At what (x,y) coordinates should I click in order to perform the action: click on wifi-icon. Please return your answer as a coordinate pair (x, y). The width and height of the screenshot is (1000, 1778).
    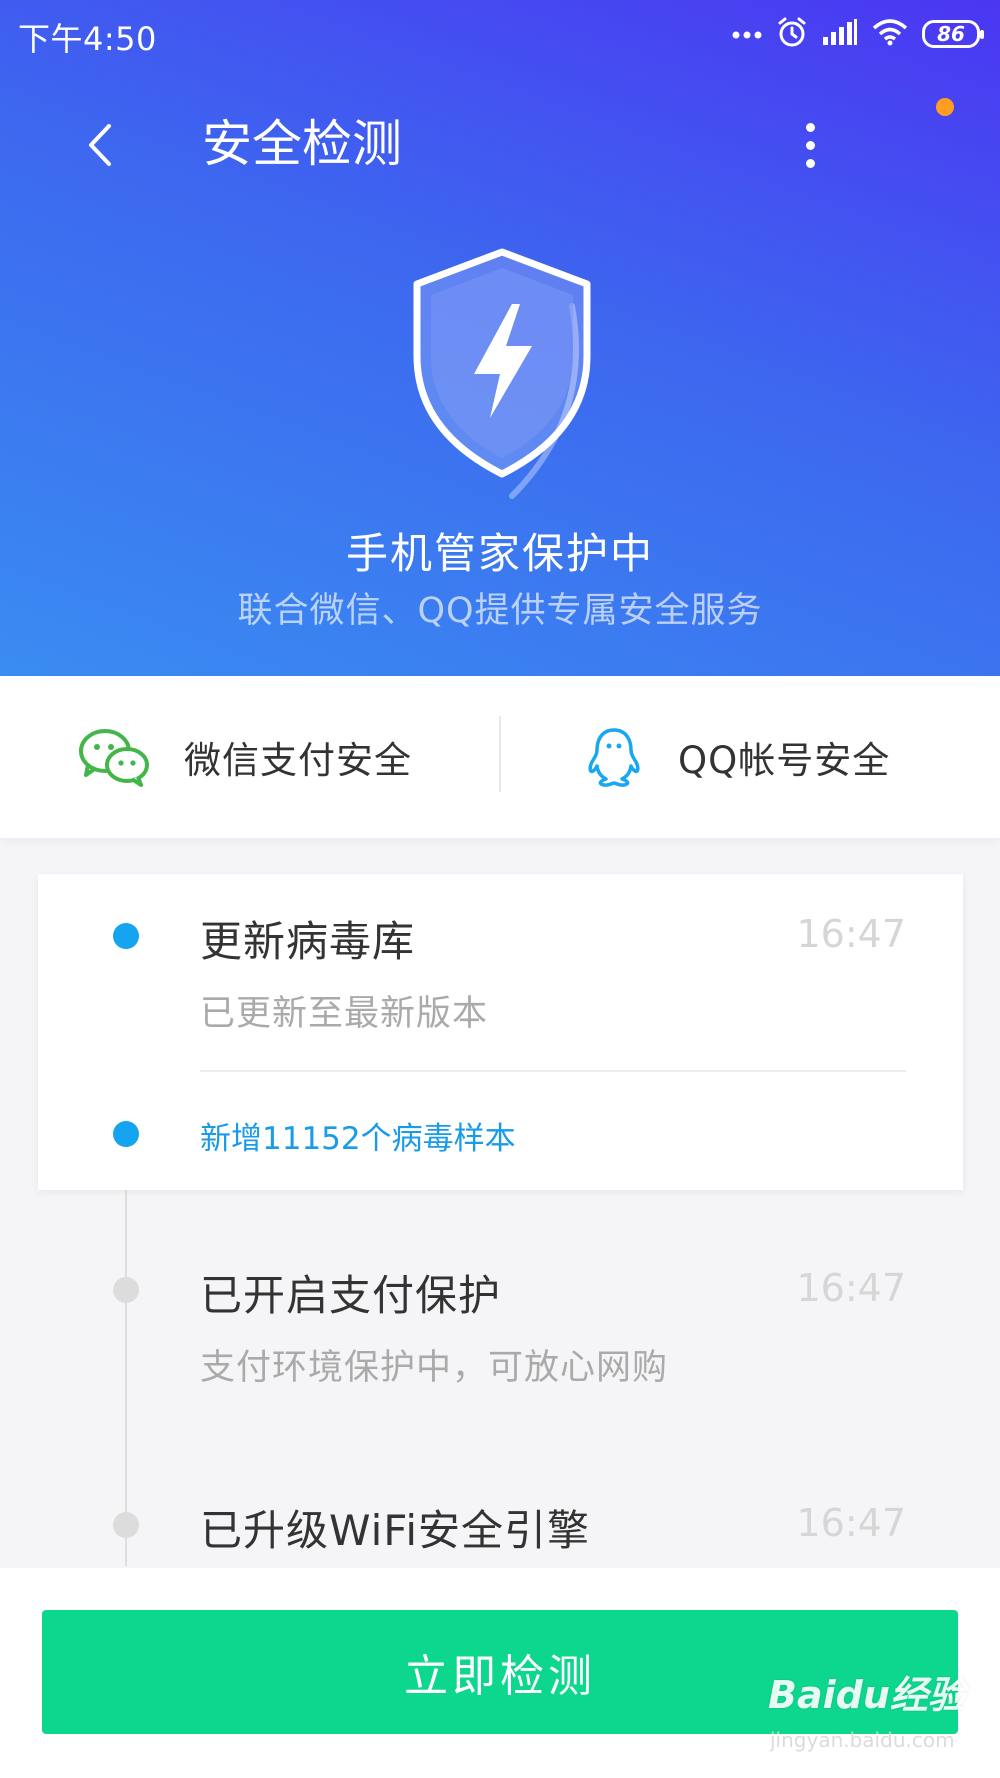
    Looking at the image, I should click on (890, 34).